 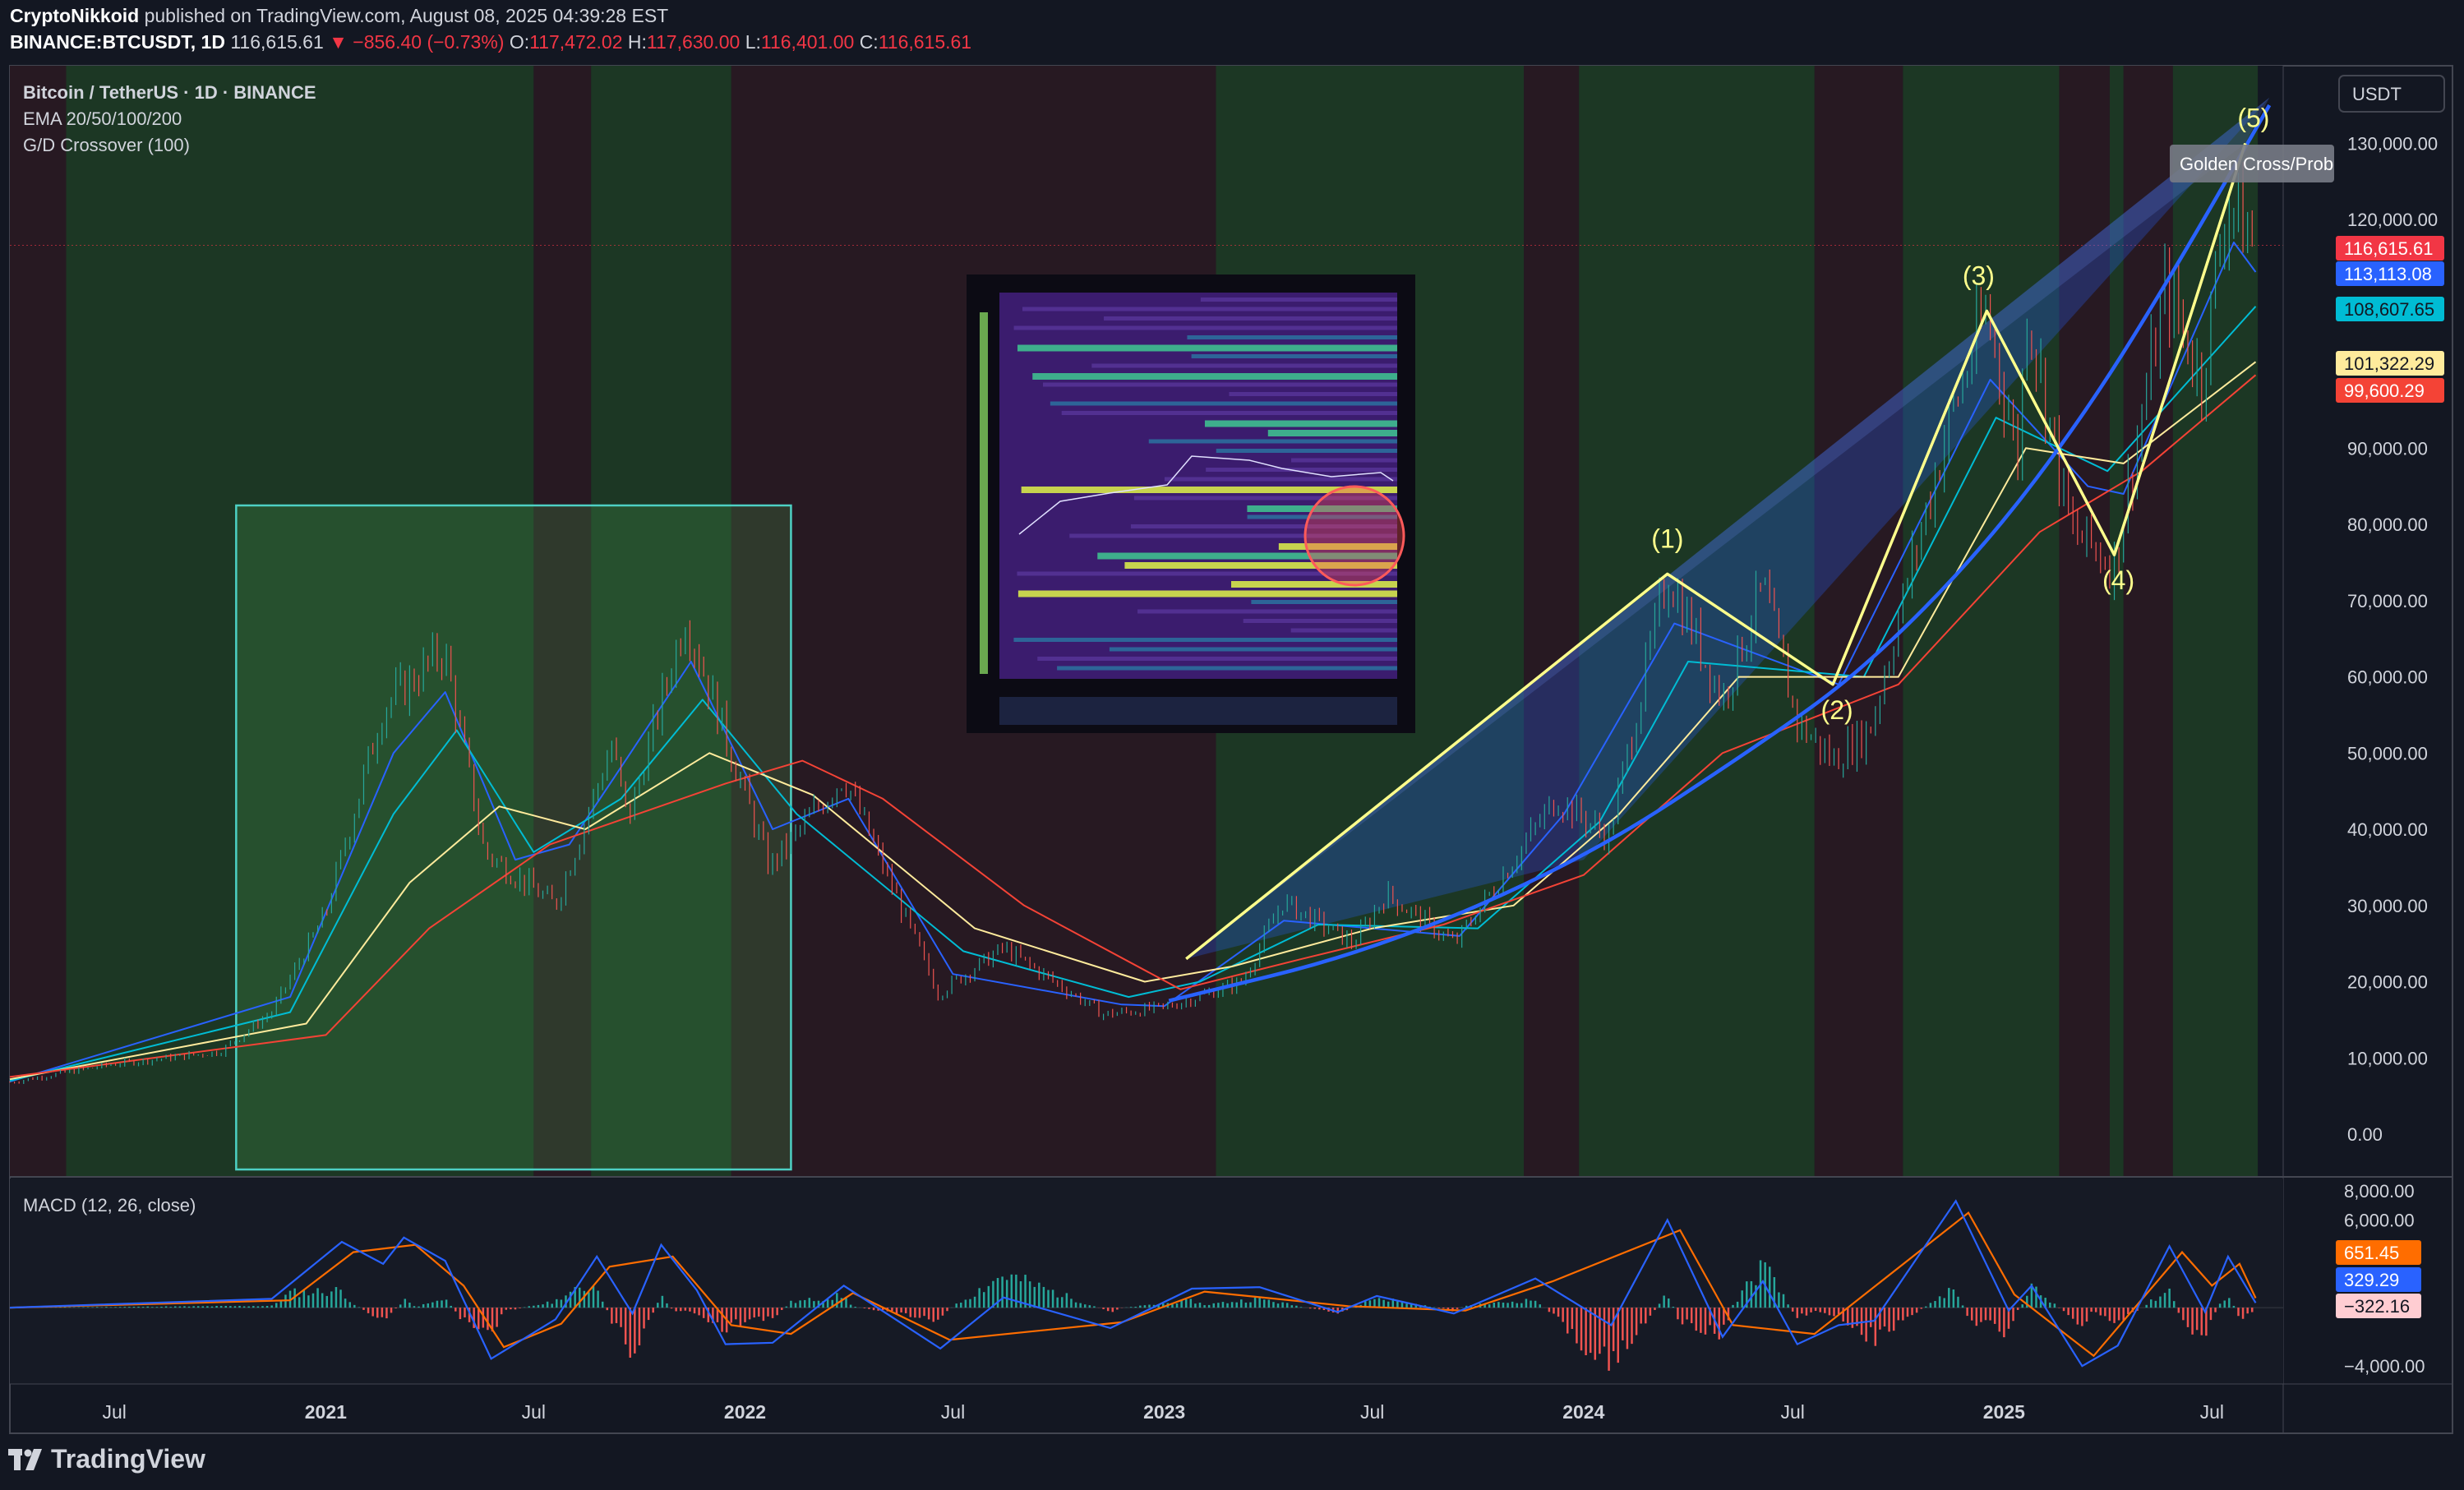 I want to click on golden-cross-annotation: Golden Cross/Prob, so click(x=2252, y=163).